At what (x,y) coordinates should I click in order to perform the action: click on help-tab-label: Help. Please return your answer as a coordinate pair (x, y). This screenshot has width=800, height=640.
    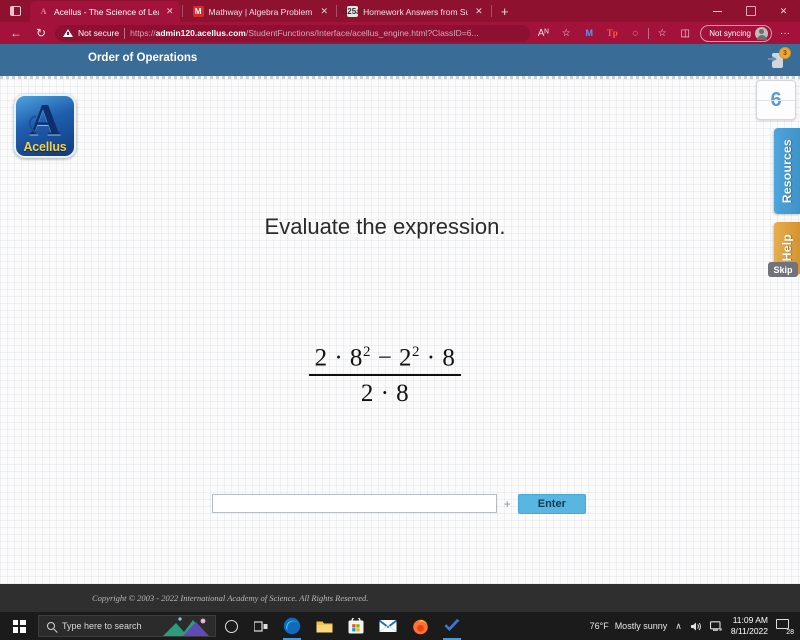
    Looking at the image, I should click on (787, 248).